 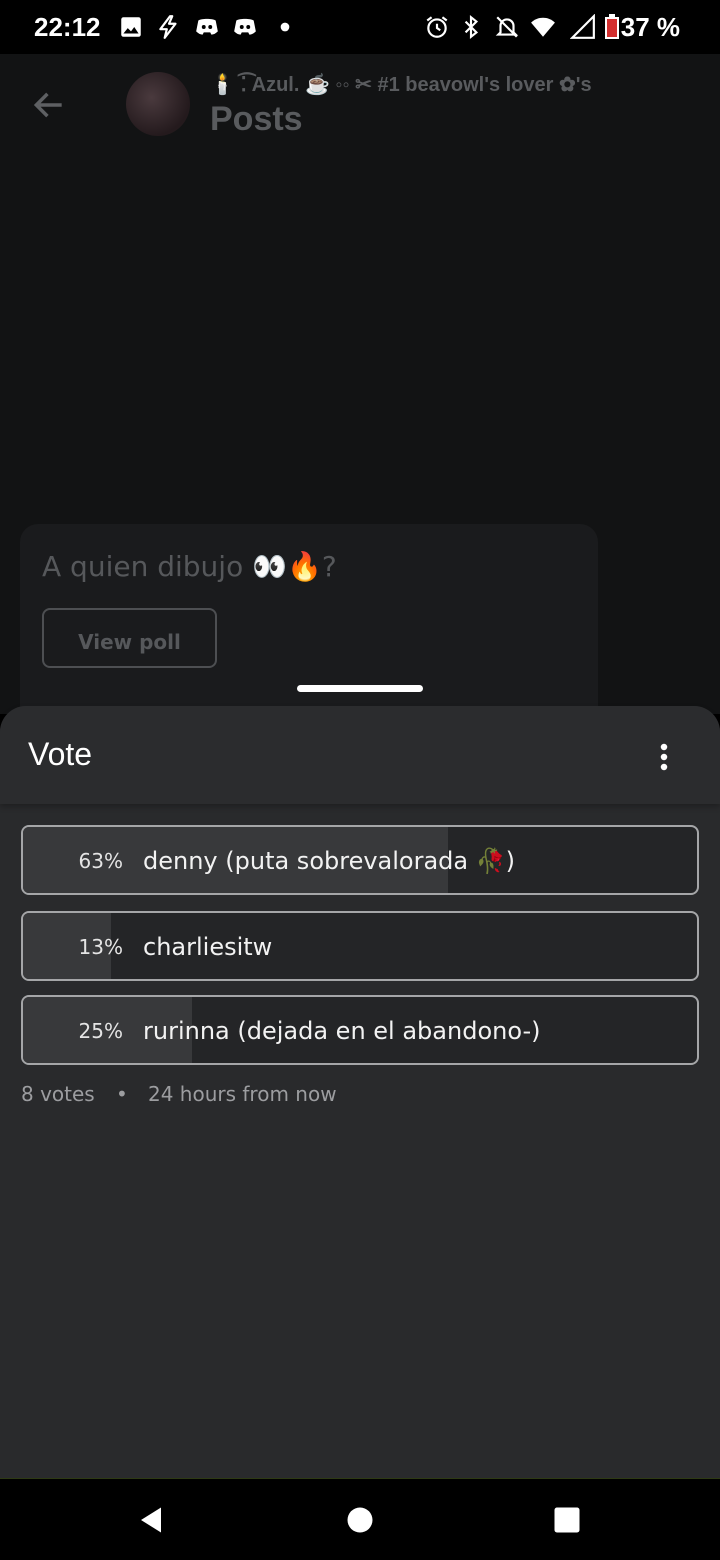 I want to click on battery-percent: 37 %, so click(x=650, y=27).